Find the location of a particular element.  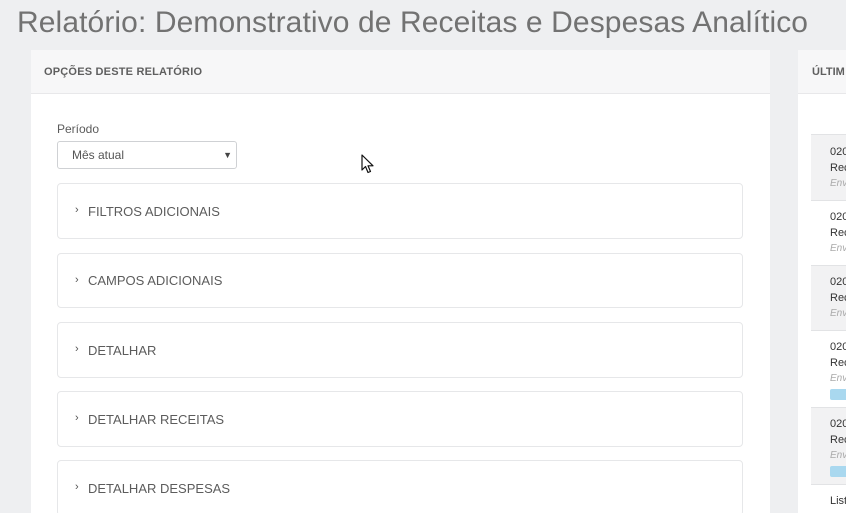

mouse-cursor-icon is located at coordinates (367, 164).